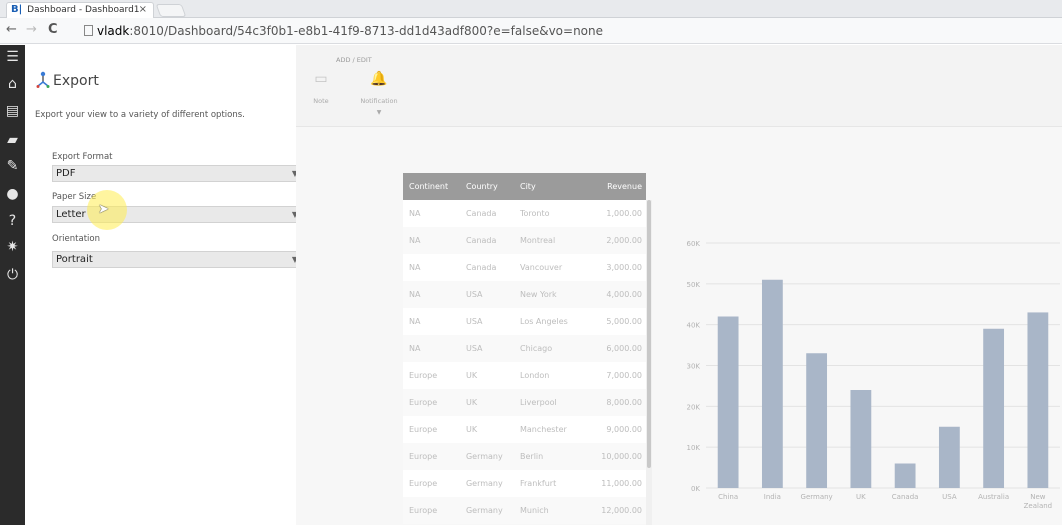 The height and width of the screenshot is (525, 1062). I want to click on table-row: Europe Germany Berlin 10,000.00, so click(524, 456).